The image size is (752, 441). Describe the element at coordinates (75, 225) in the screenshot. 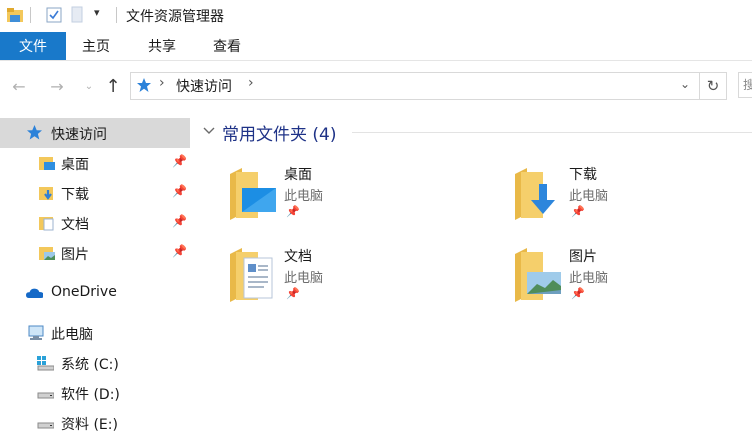

I see `sidebar-label: 文档` at that location.